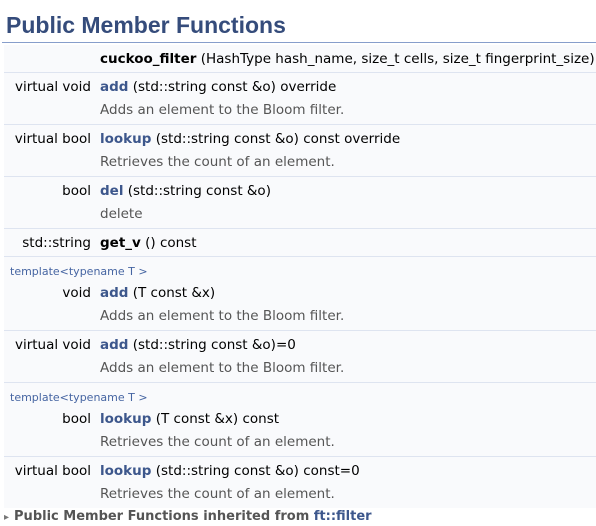  Describe the element at coordinates (255, 471) in the screenshot. I see `function-signature: (std::string const &o) const=0` at that location.